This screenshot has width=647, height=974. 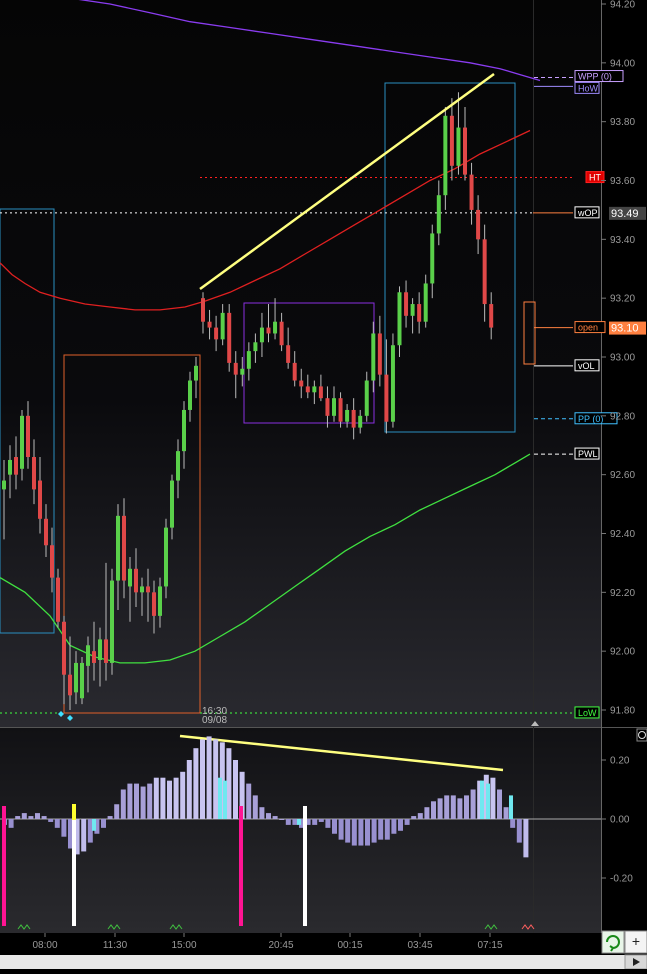 What do you see at coordinates (622, 5) in the screenshot?
I see `y-tick-label: 94.20` at bounding box center [622, 5].